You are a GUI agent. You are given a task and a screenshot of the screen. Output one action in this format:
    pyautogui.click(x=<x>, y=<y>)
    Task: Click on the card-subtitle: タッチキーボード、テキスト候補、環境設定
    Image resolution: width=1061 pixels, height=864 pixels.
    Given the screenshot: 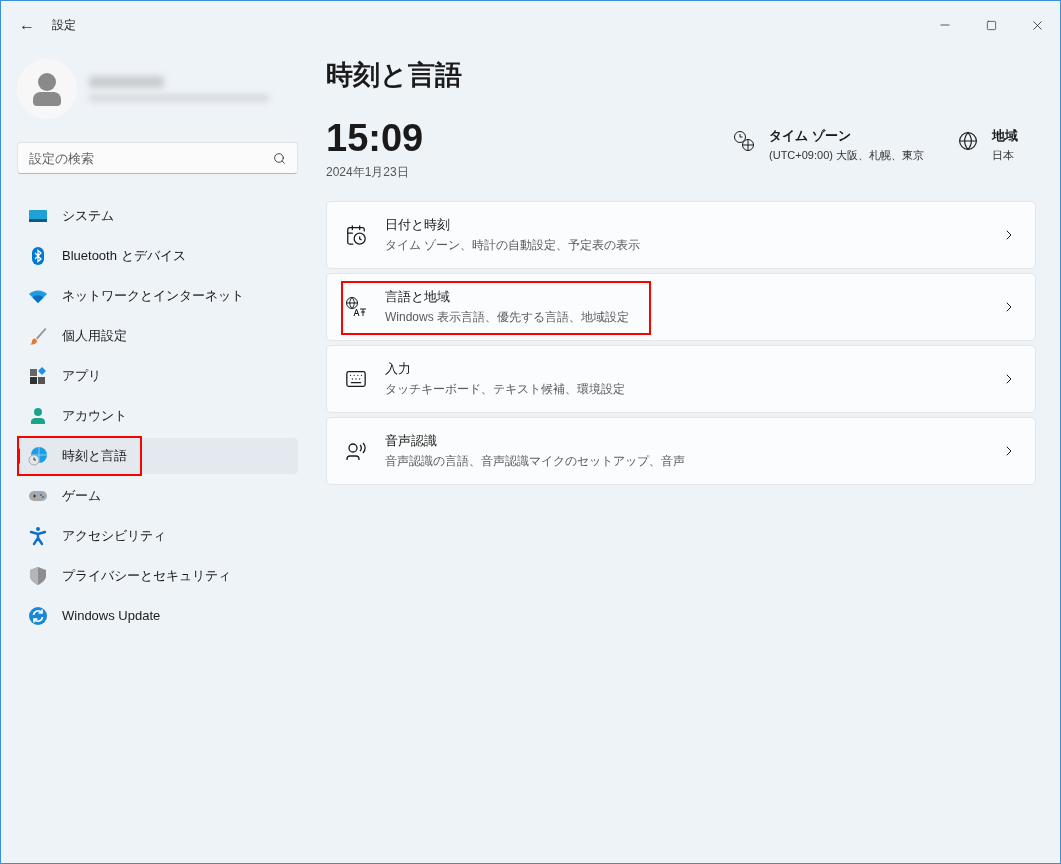 What is the action you would take?
    pyautogui.click(x=505, y=389)
    